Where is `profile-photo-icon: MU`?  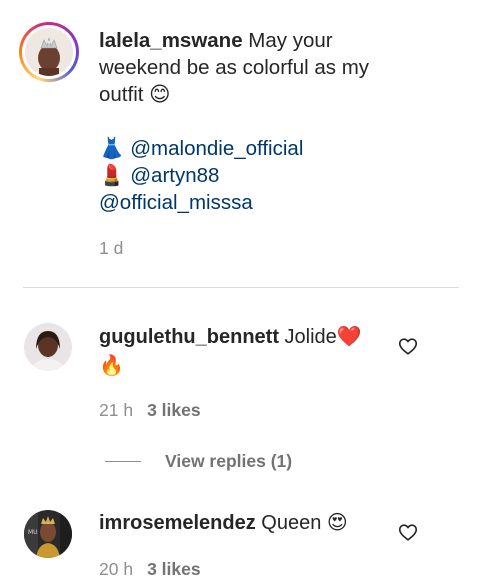
profile-photo-icon: MU is located at coordinates (48, 534).